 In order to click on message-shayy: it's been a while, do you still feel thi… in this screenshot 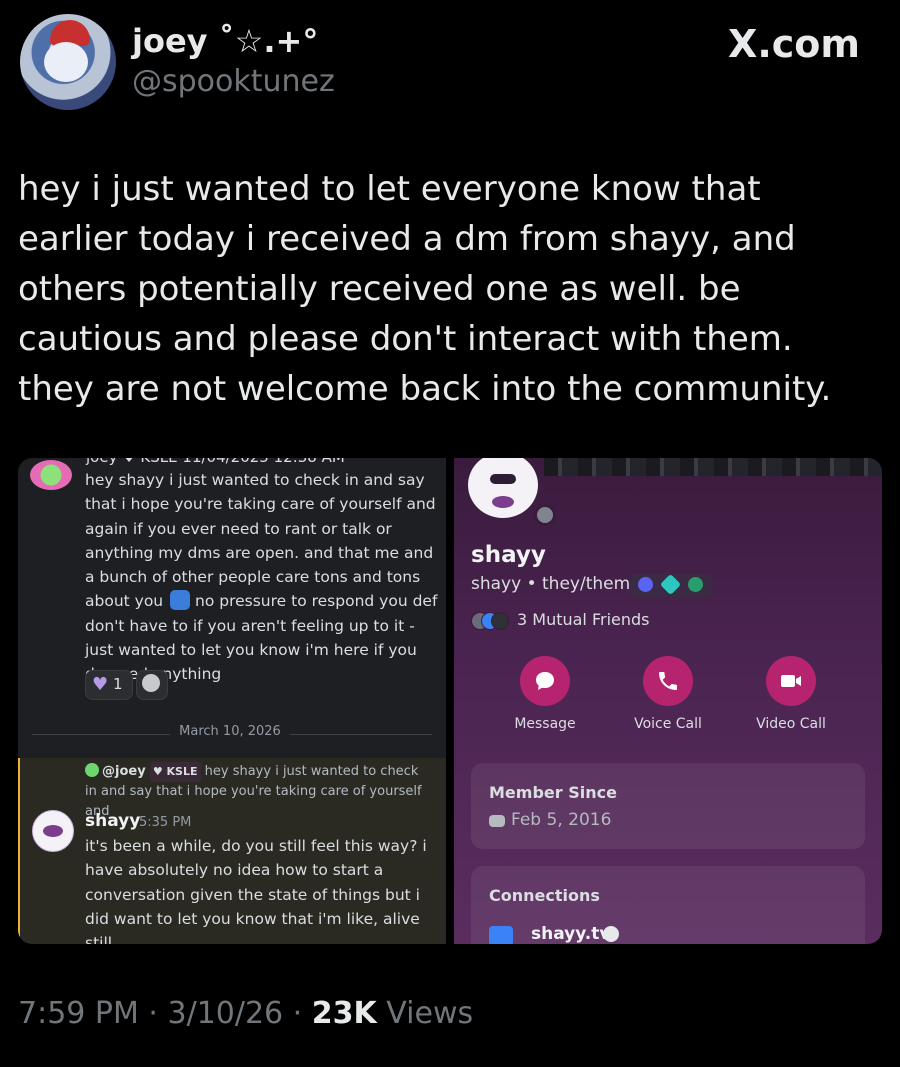, I will do `click(256, 890)`.